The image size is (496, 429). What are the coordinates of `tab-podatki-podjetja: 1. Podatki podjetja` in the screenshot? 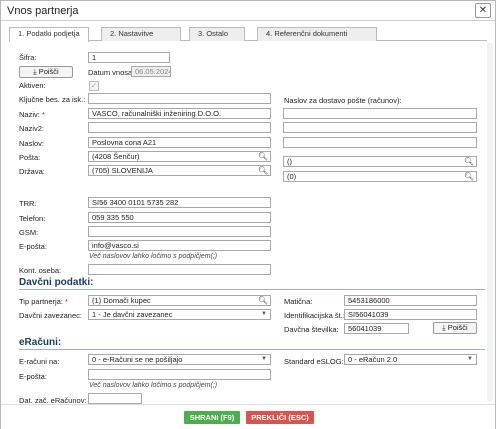 It's located at (49, 34).